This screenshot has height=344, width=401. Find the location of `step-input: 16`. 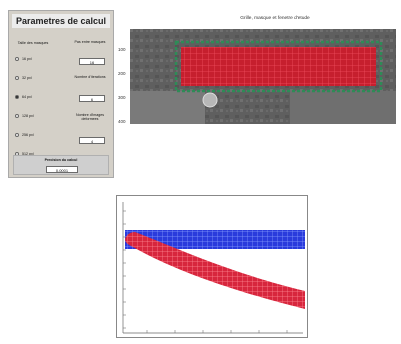

step-input: 16 is located at coordinates (92, 61).